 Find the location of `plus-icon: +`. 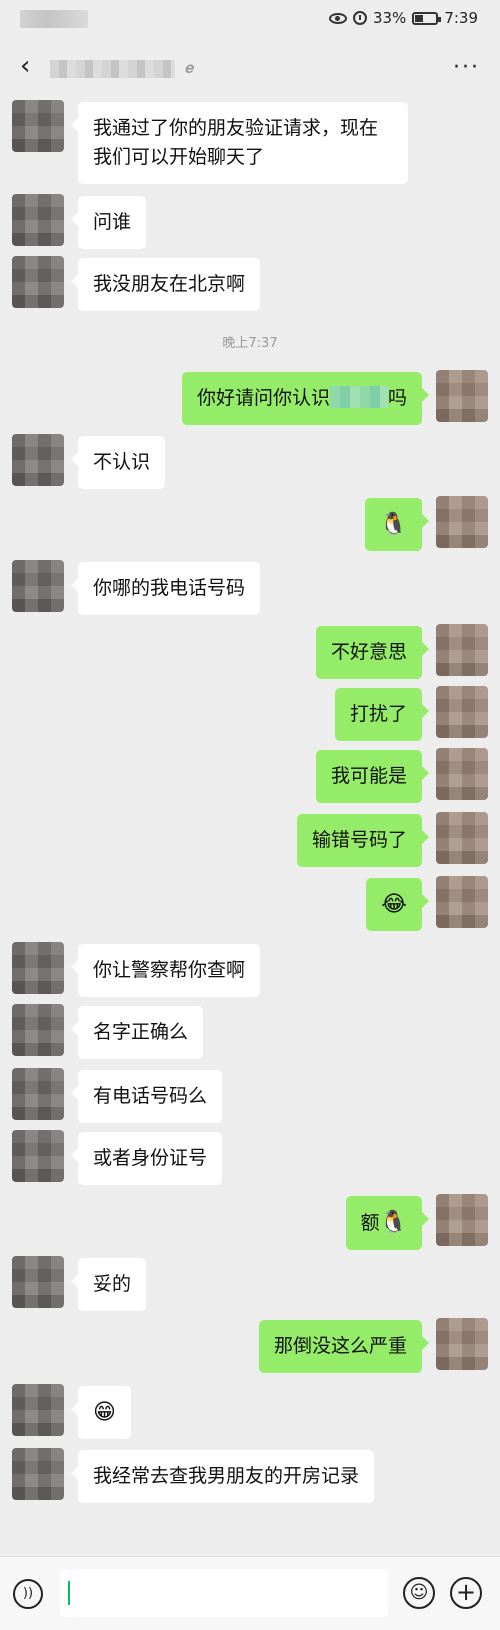

plus-icon: + is located at coordinates (466, 1593).